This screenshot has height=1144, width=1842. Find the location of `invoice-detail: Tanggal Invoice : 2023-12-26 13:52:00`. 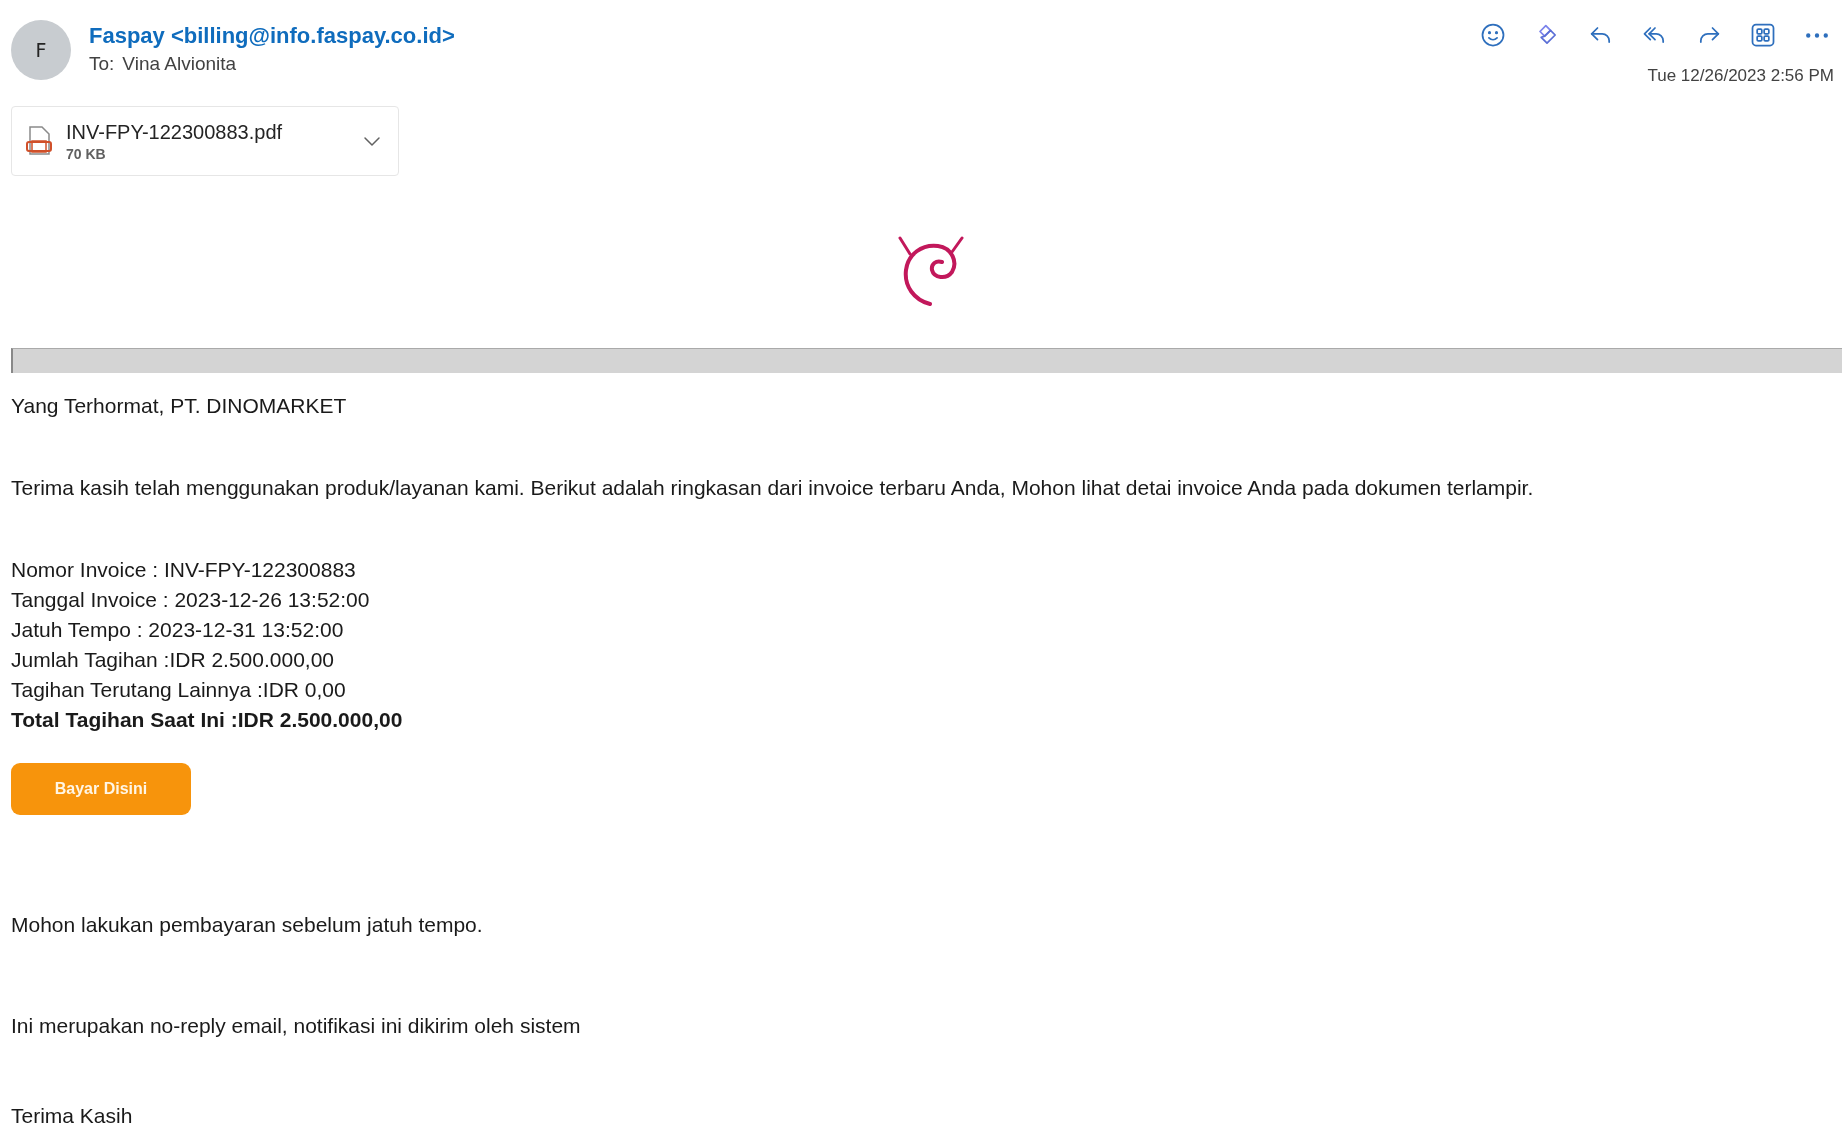

invoice-detail: Tanggal Invoice : 2023-12-26 13:52:00 is located at coordinates (191, 600).